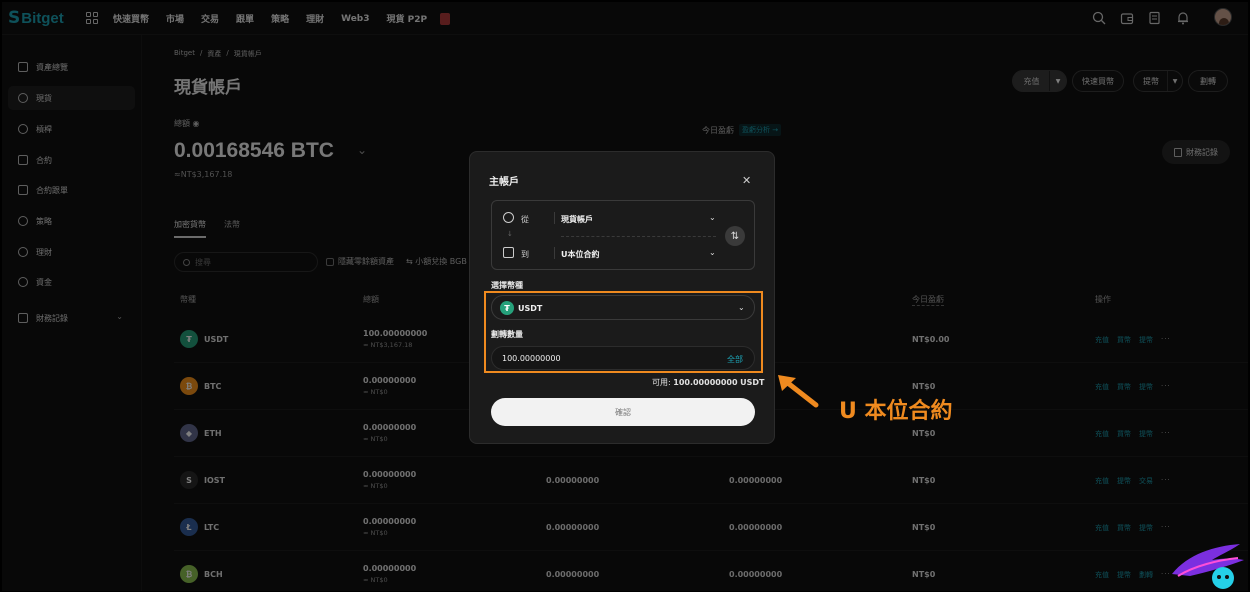 This screenshot has height=592, width=1250. I want to click on transfer-route: 從 現貨帳戶 ⌄ ↓ 到 U本位合約 ⌄ ⇅, so click(623, 235).